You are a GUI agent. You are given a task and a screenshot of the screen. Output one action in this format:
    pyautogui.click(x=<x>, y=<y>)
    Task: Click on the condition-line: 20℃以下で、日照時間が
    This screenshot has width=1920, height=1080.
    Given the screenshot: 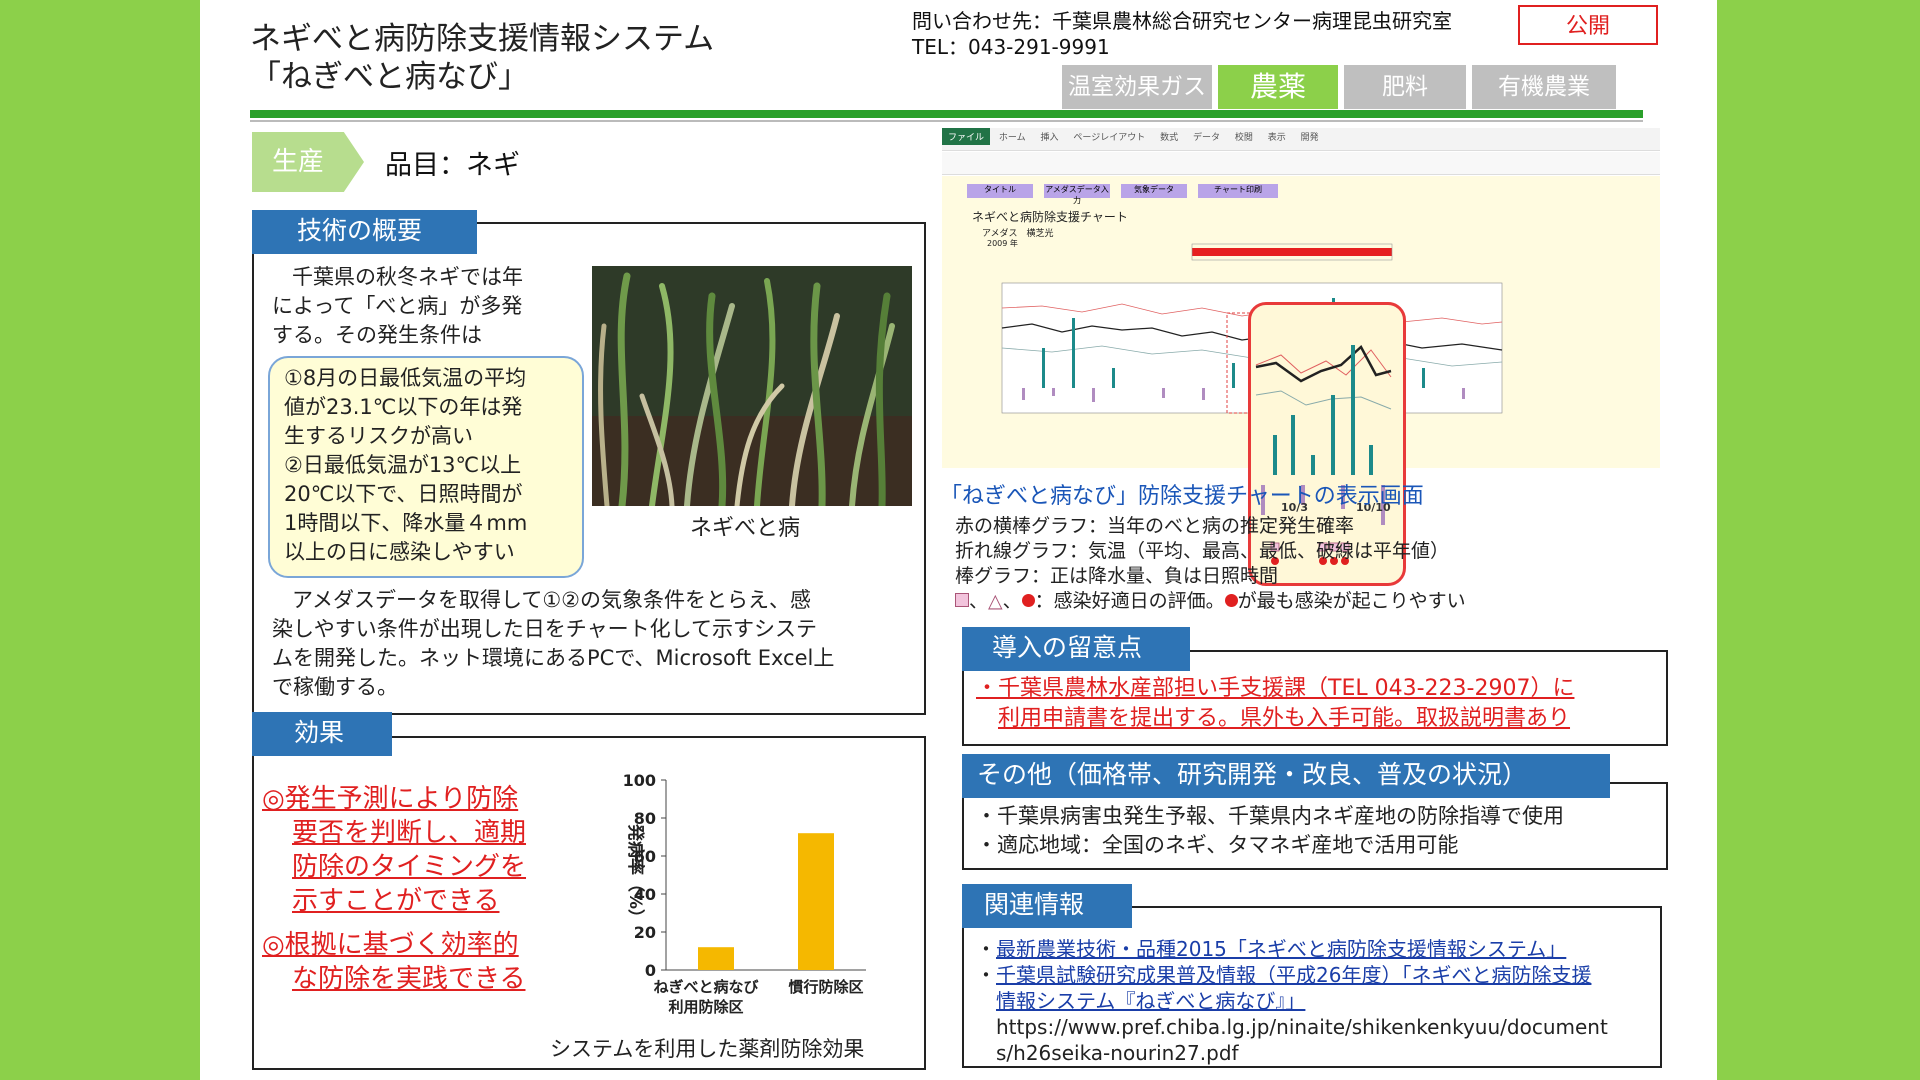 What is the action you would take?
    pyautogui.click(x=403, y=494)
    